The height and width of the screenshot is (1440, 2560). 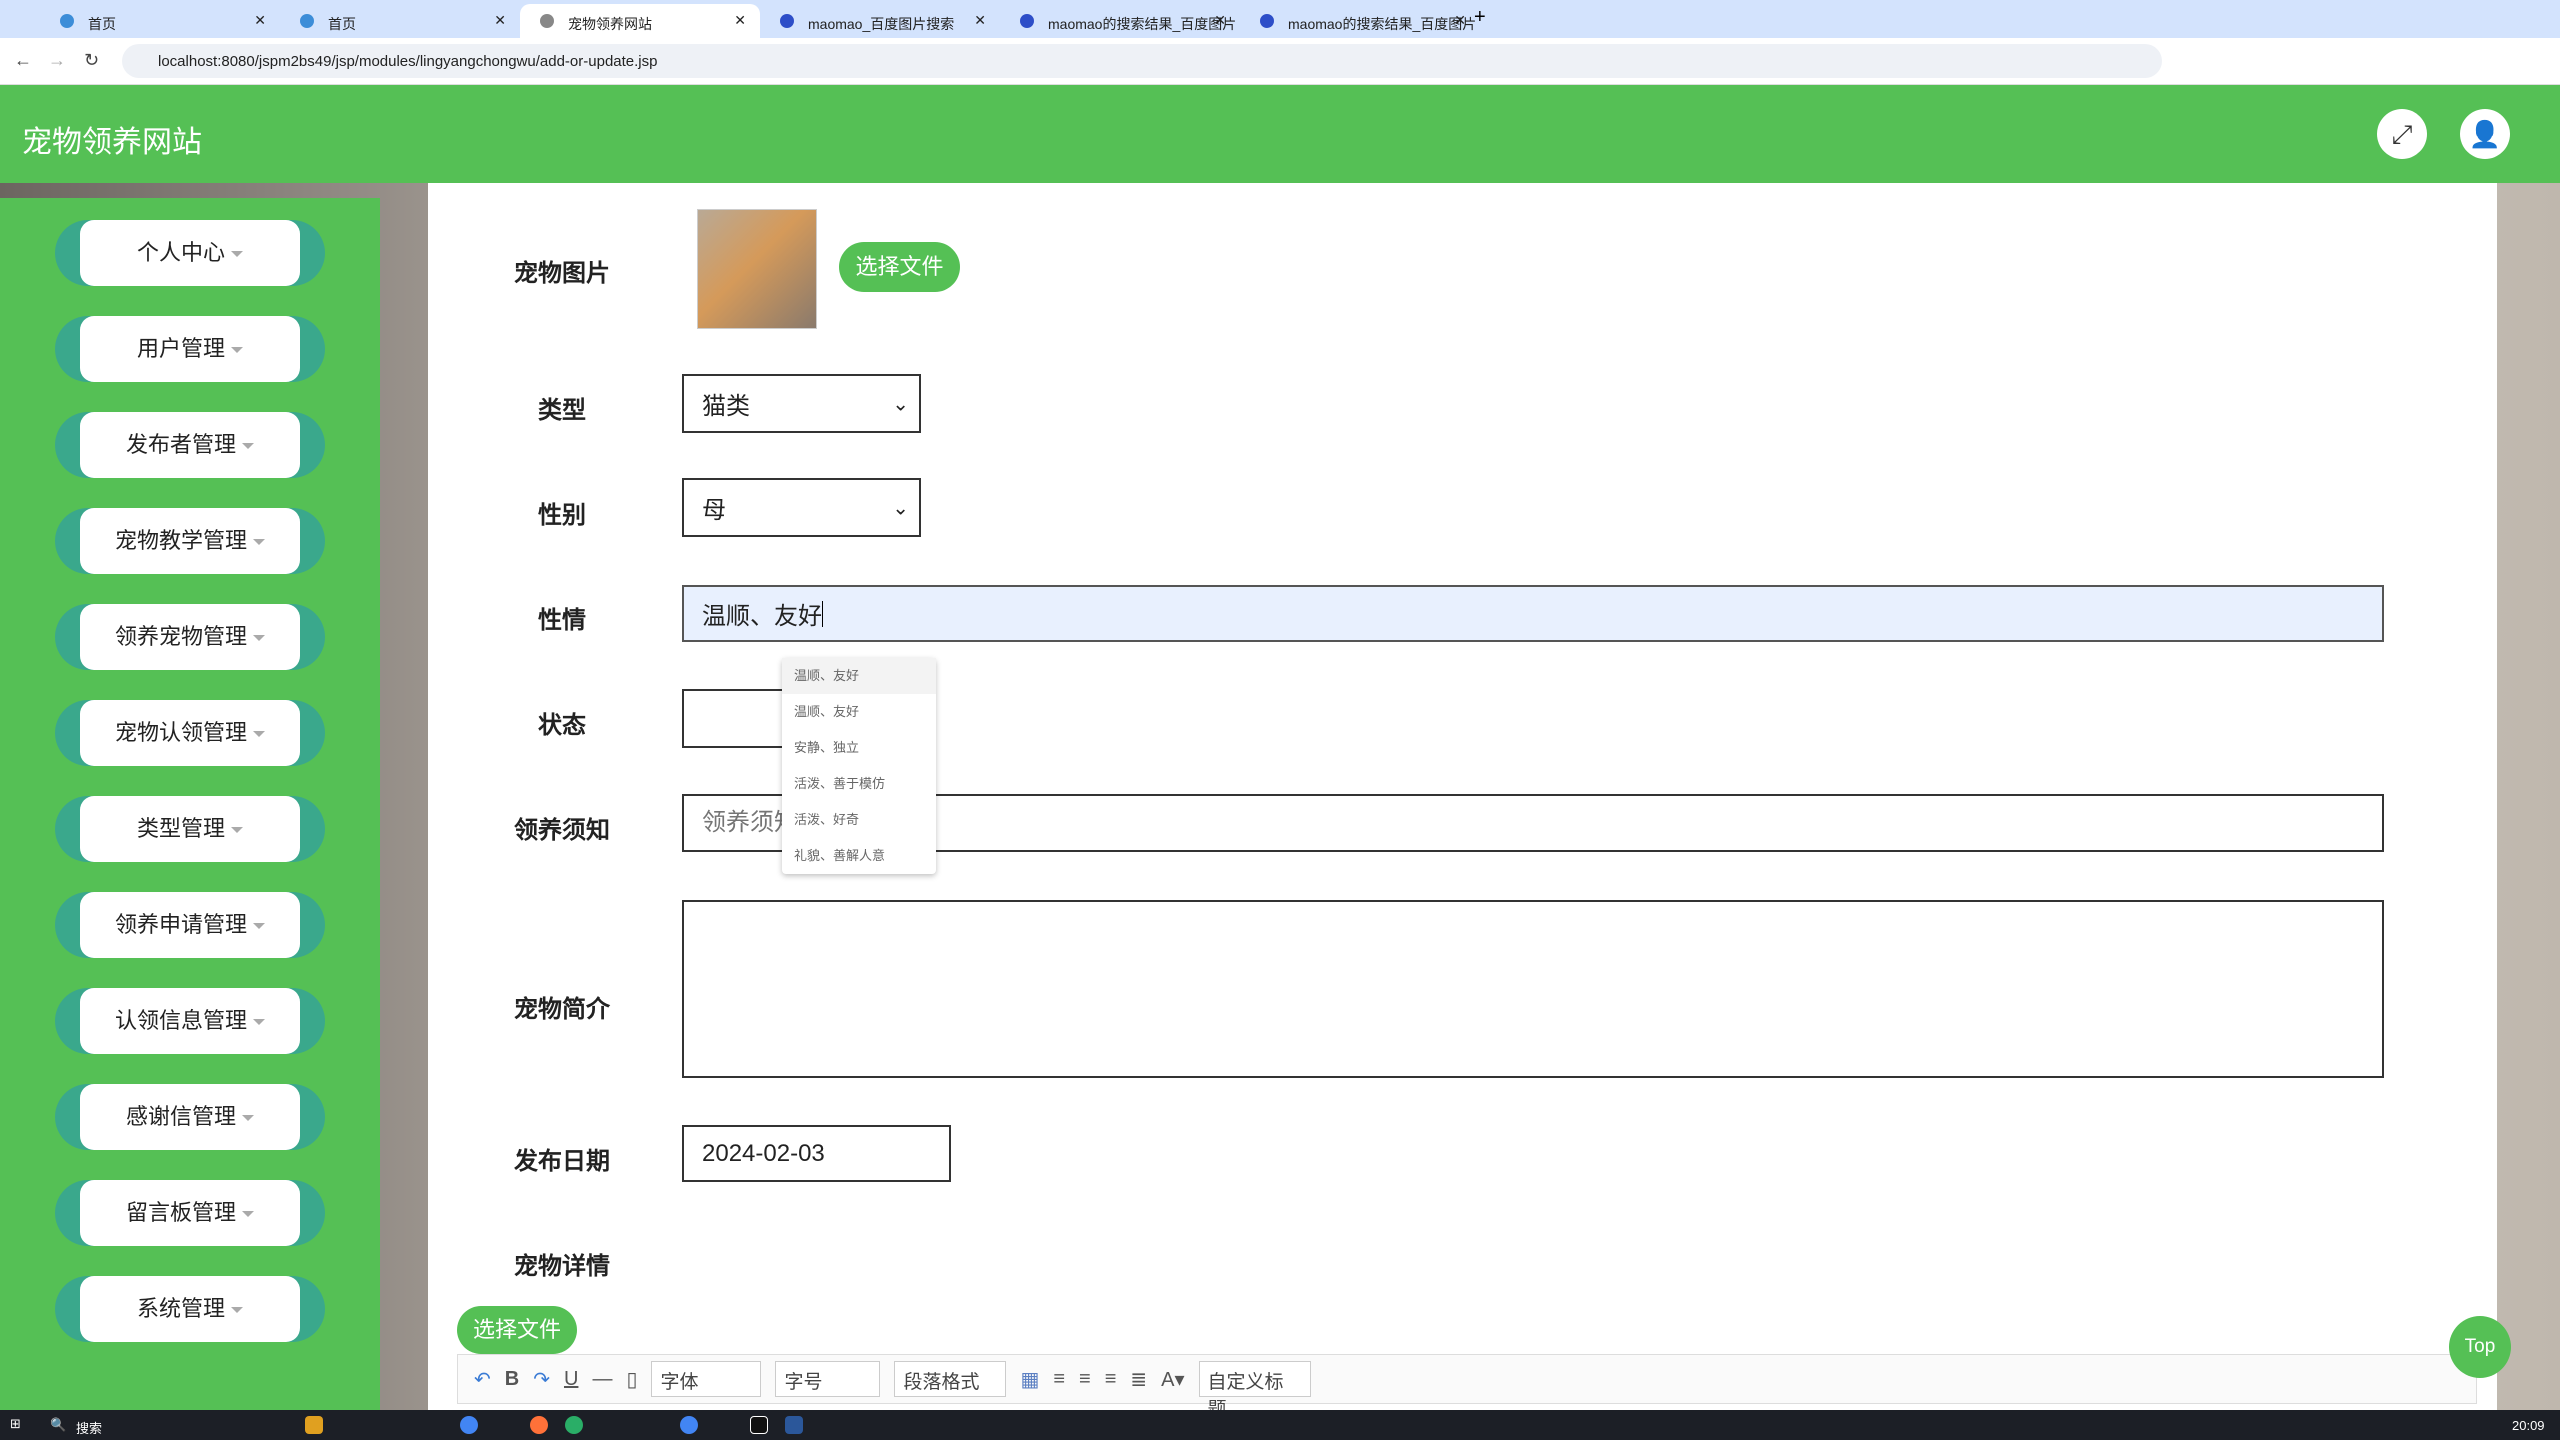 What do you see at coordinates (762, 616) in the screenshot?
I see `temper-value: 温顺、友好` at bounding box center [762, 616].